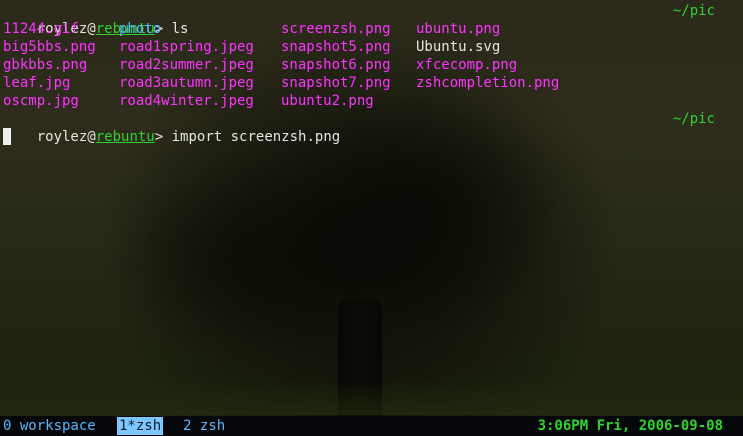  What do you see at coordinates (488, 83) in the screenshot?
I see `ls-entry: zshcompletion.png` at bounding box center [488, 83].